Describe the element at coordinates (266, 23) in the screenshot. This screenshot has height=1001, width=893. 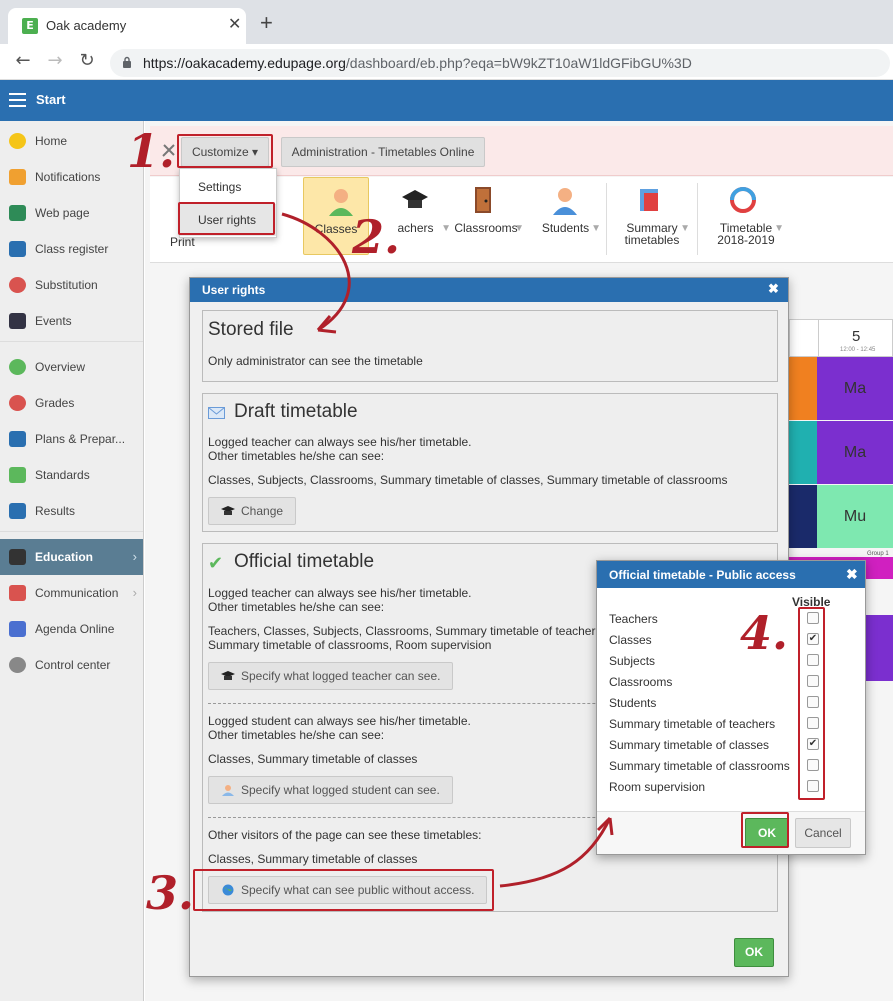
I see `new-tab-icon: +` at that location.